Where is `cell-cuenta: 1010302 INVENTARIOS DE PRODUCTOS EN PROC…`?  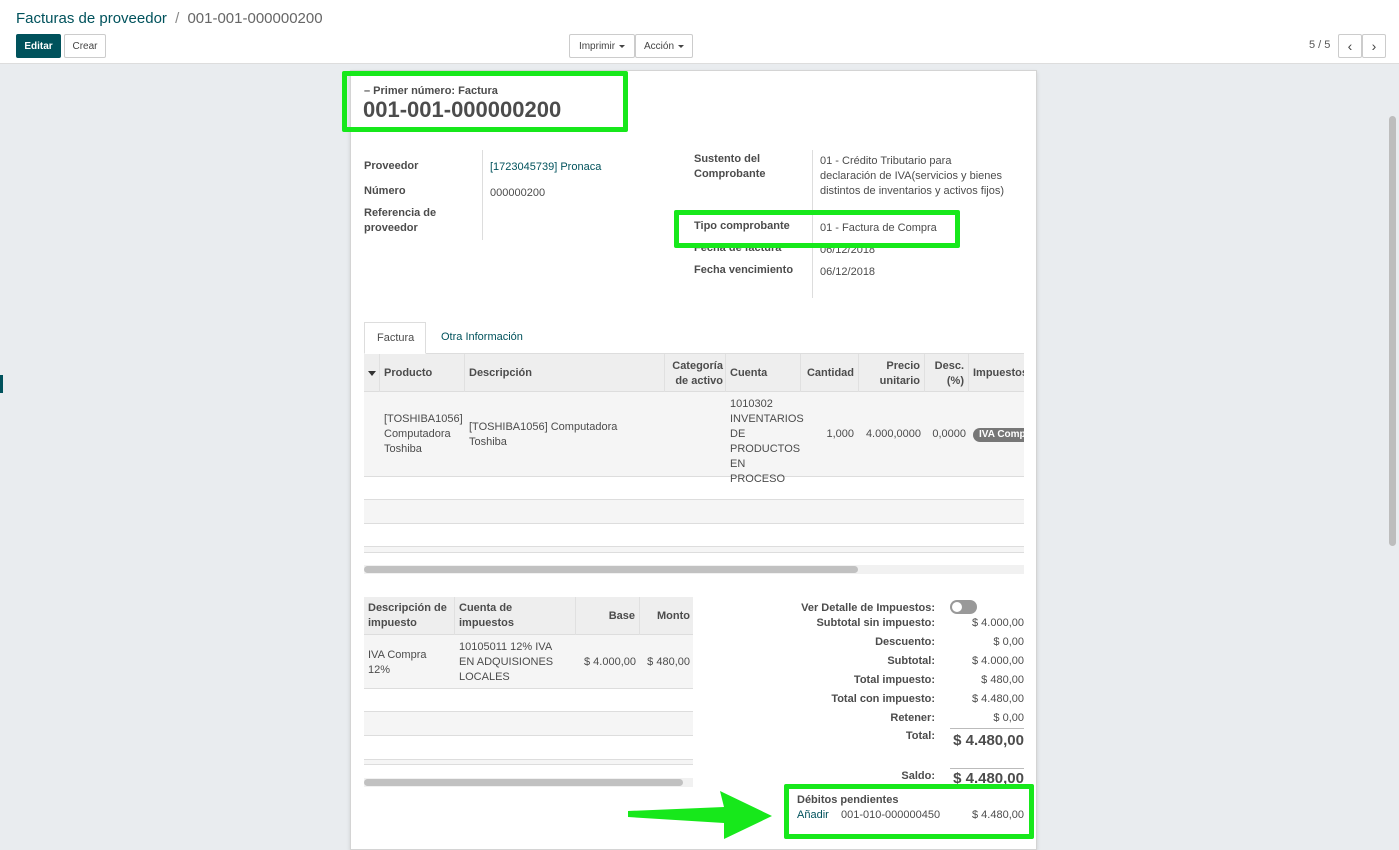 cell-cuenta: 1010302 INVENTARIOS DE PRODUCTOS EN PROC… is located at coordinates (767, 441).